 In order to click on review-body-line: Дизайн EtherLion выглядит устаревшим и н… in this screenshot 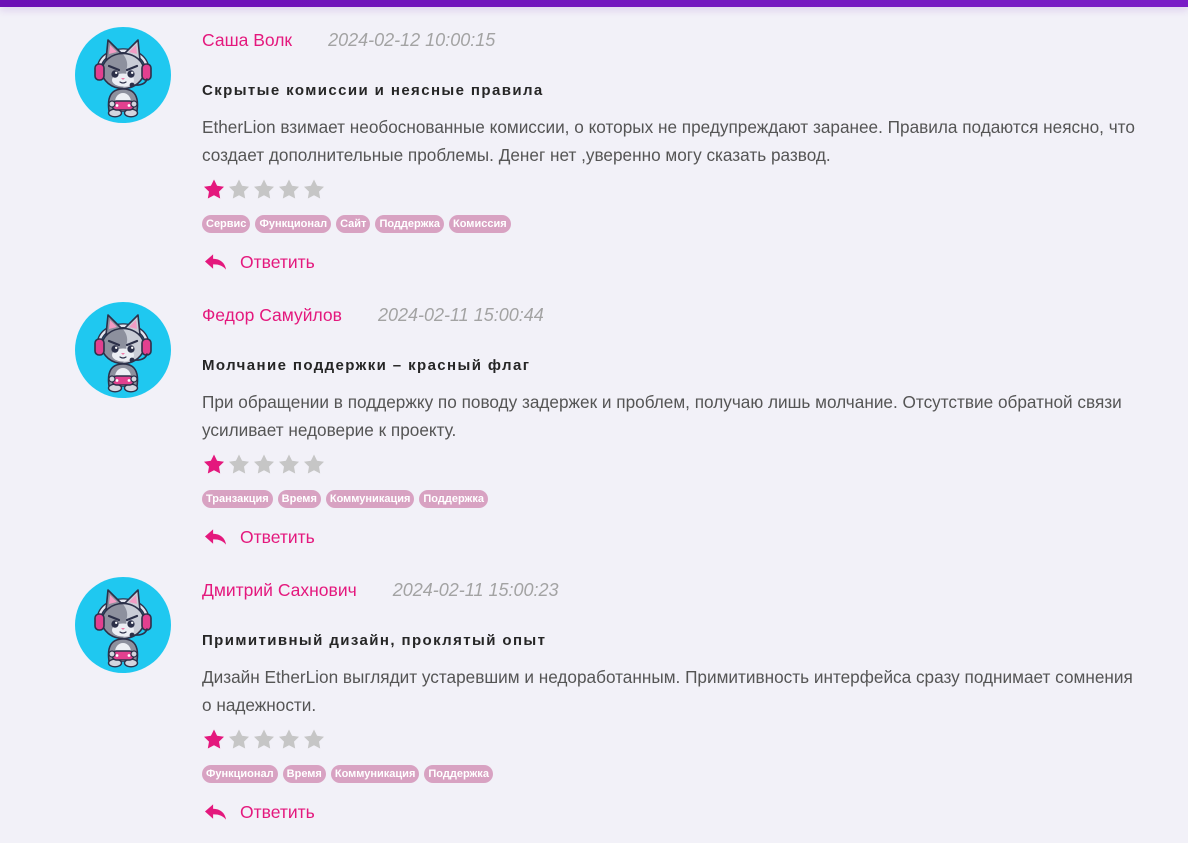, I will do `click(667, 677)`.